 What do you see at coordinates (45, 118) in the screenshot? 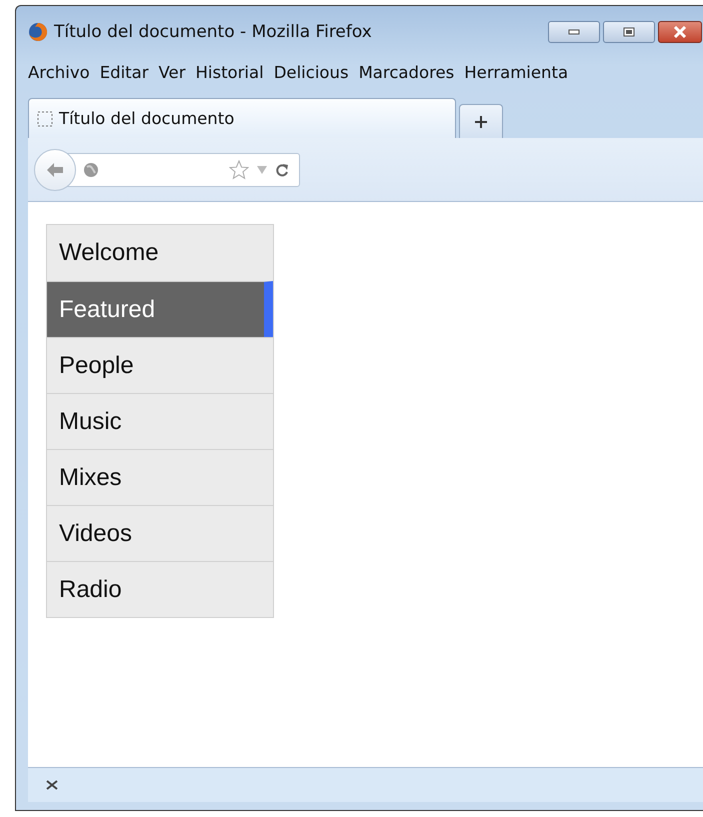
I see `page-icon` at bounding box center [45, 118].